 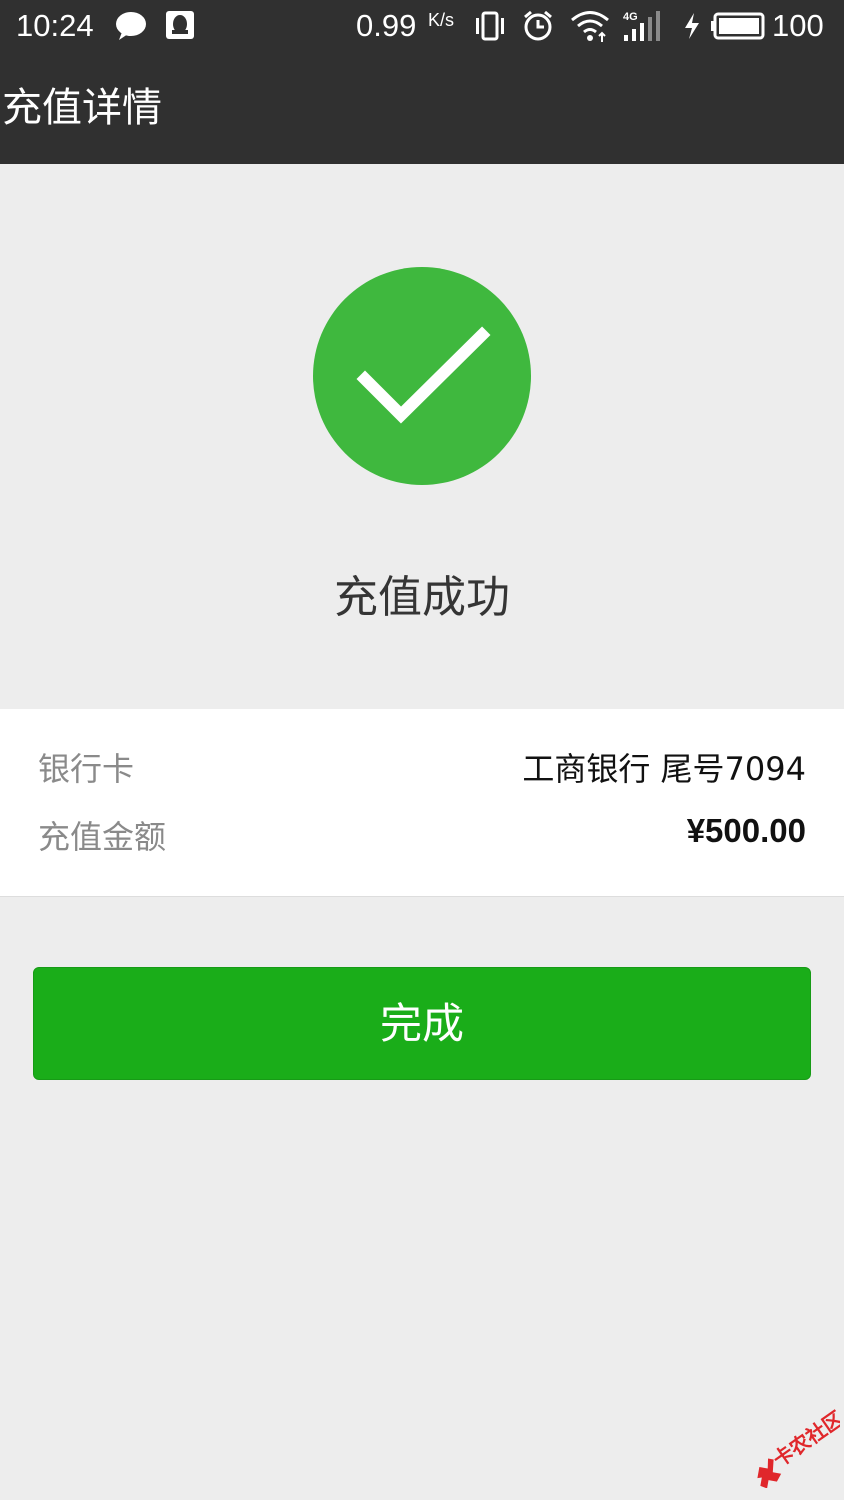 What do you see at coordinates (422, 26) in the screenshot?
I see `status-bar: 10:24 0.99 K/s 4G 100` at bounding box center [422, 26].